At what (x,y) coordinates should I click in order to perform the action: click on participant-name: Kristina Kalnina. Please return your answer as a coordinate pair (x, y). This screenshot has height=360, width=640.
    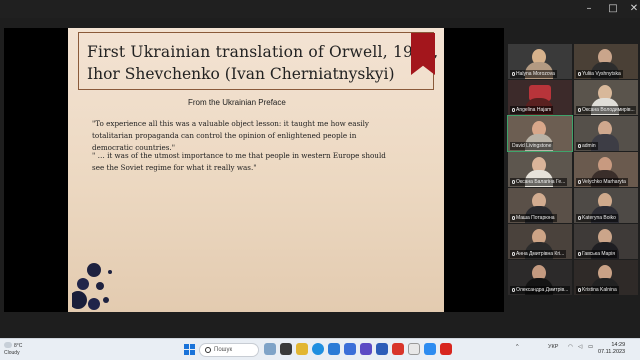
    Looking at the image, I should click on (599, 290).